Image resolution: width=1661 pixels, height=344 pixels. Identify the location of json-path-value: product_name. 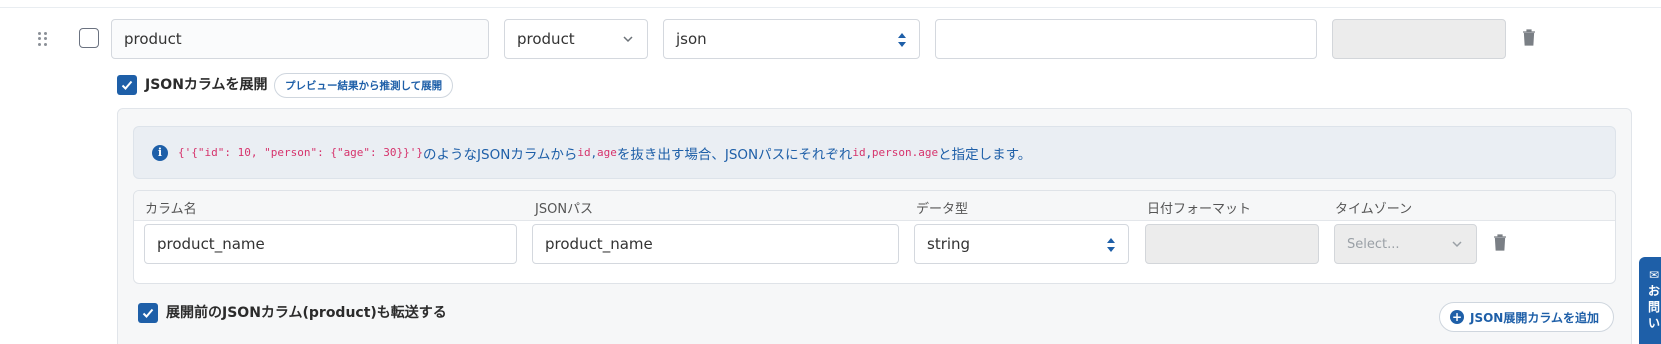
(599, 244).